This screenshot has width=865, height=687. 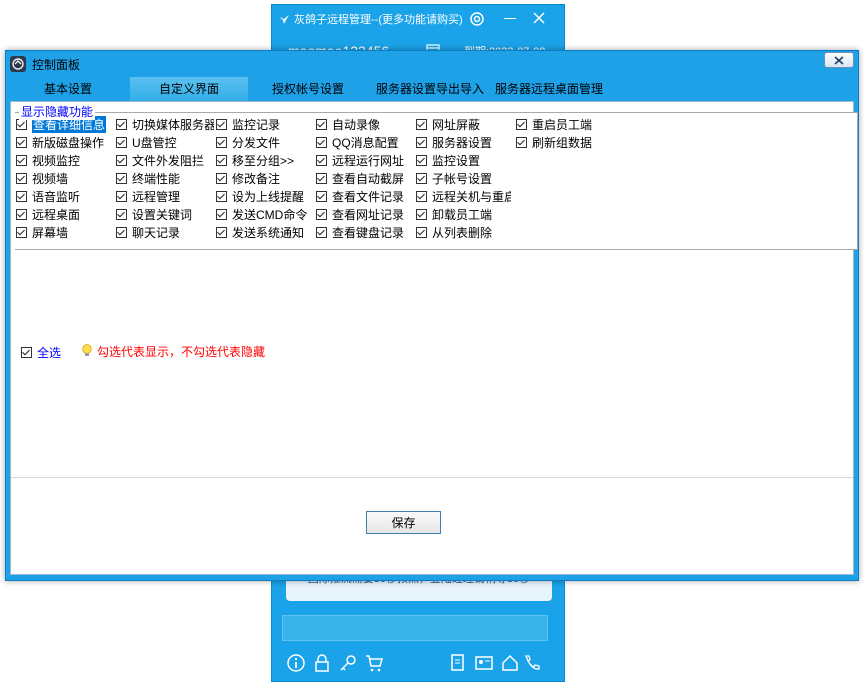 I want to click on feature-checkbox: 文件外发阻拦, so click(x=165, y=160).